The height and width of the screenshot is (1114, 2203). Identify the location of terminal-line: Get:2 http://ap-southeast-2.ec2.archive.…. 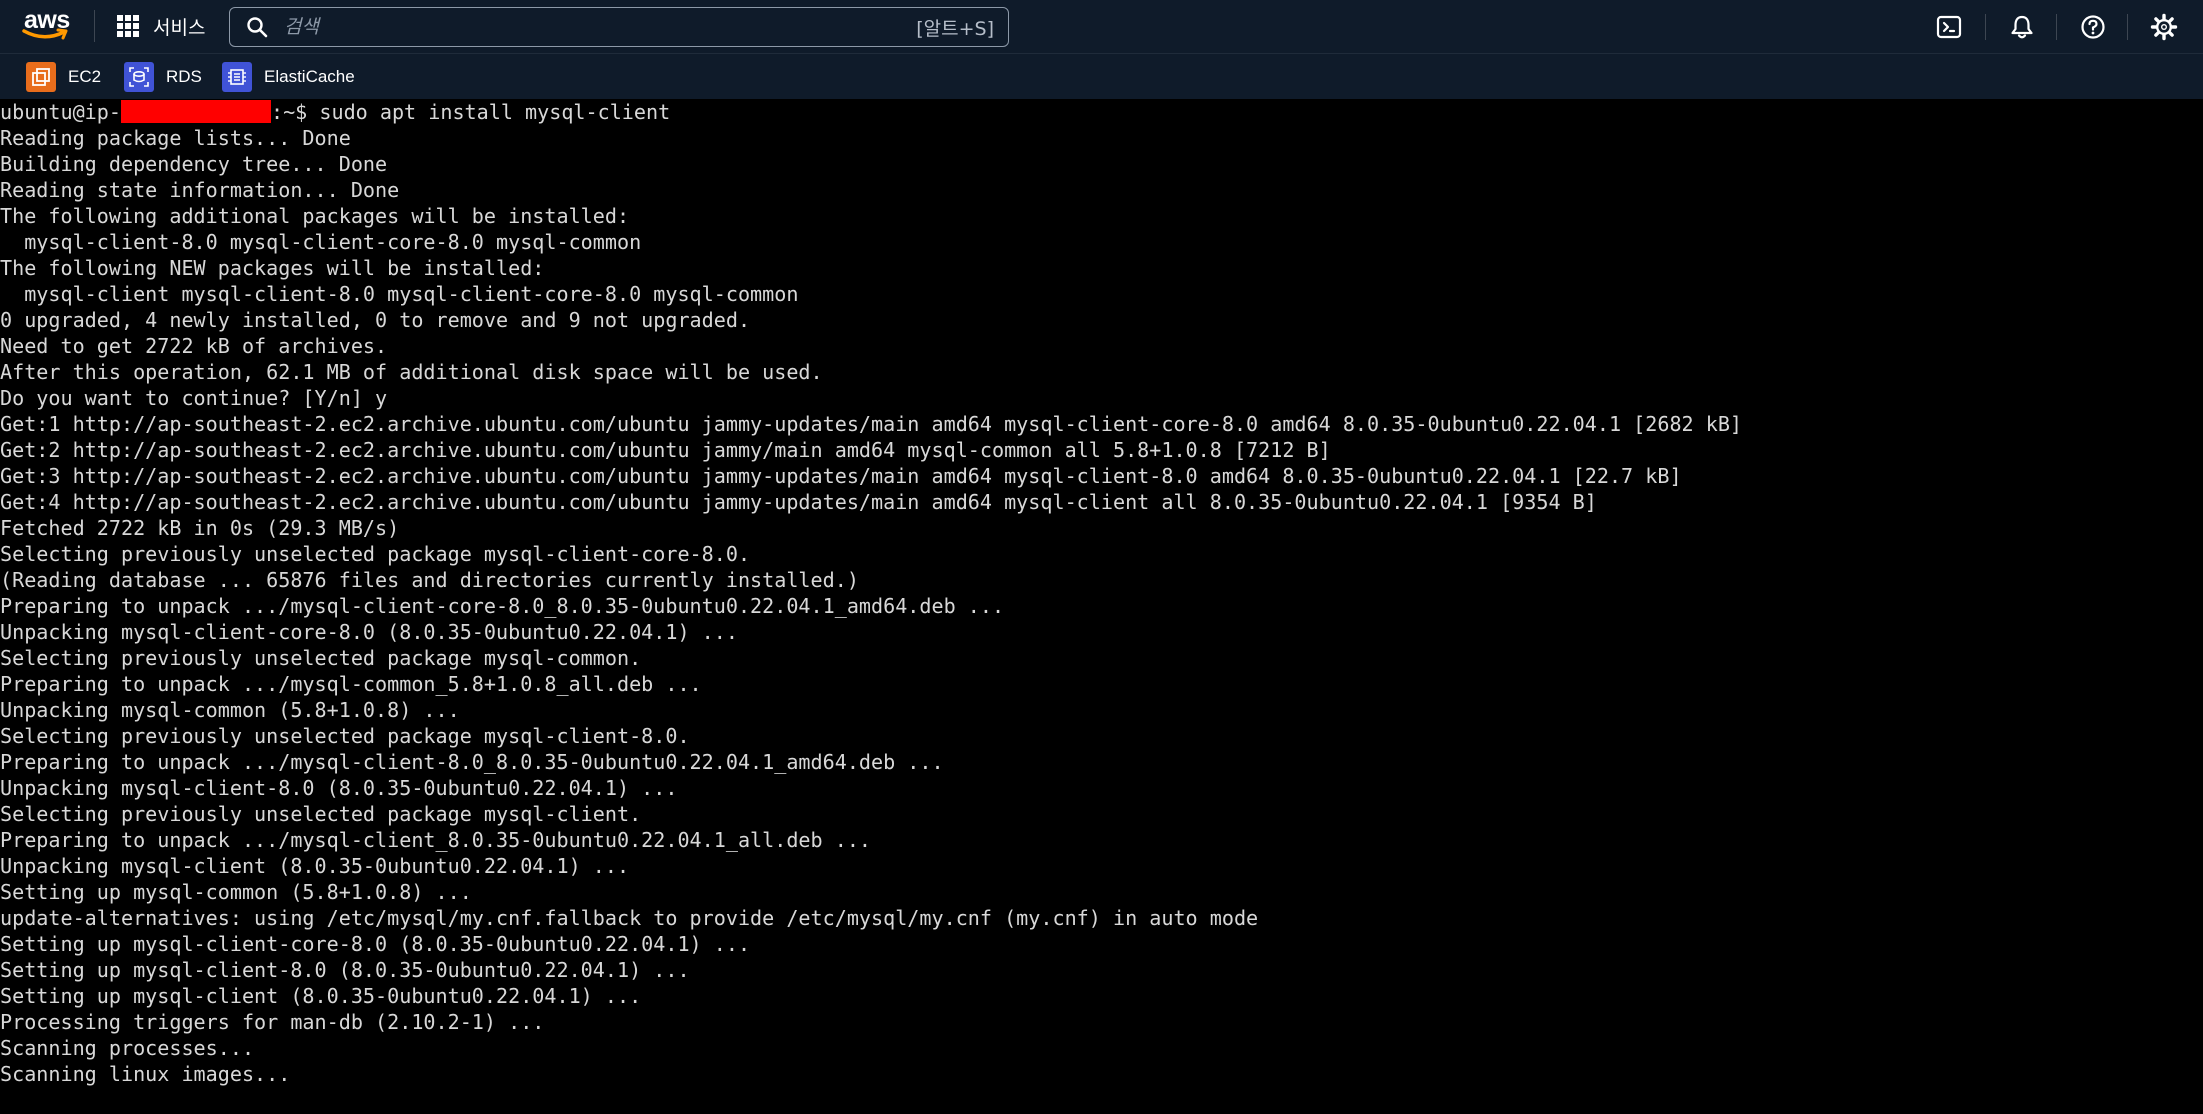
(665, 450).